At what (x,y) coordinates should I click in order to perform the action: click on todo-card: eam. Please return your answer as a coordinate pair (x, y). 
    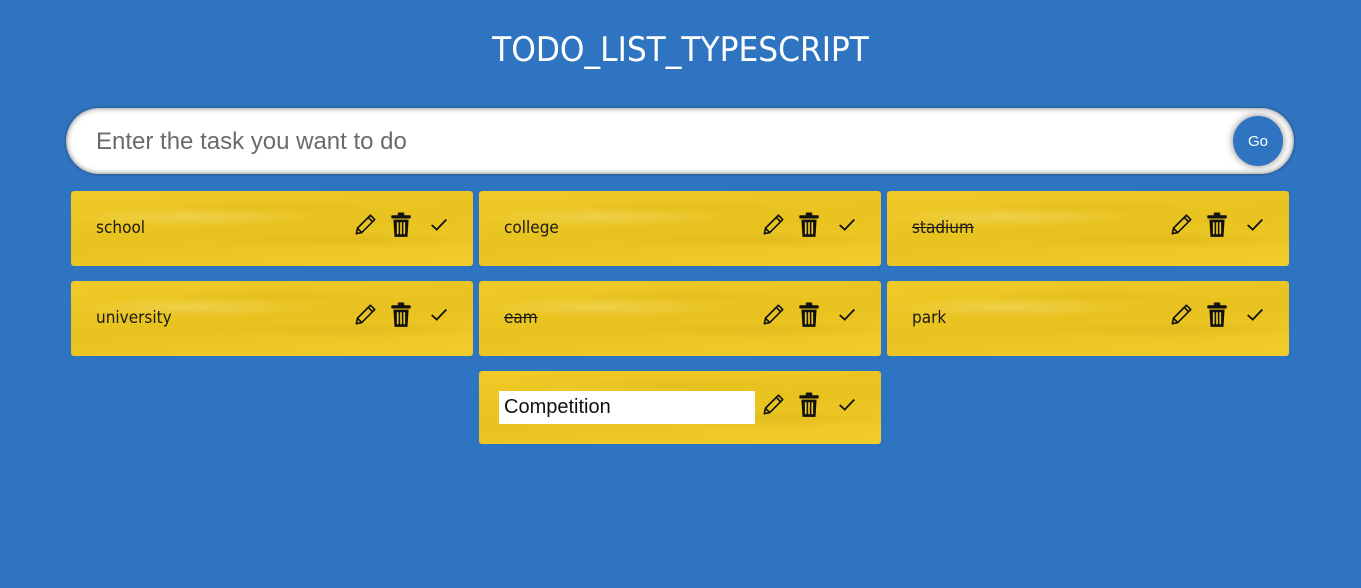
    Looking at the image, I should click on (680, 318).